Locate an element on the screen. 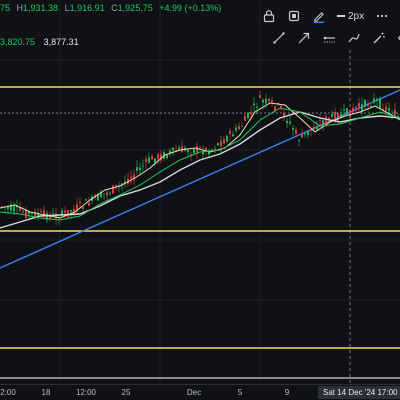 Image resolution: width=400 pixels, height=400 pixels. high-value: 1,931.38 is located at coordinates (41, 8).